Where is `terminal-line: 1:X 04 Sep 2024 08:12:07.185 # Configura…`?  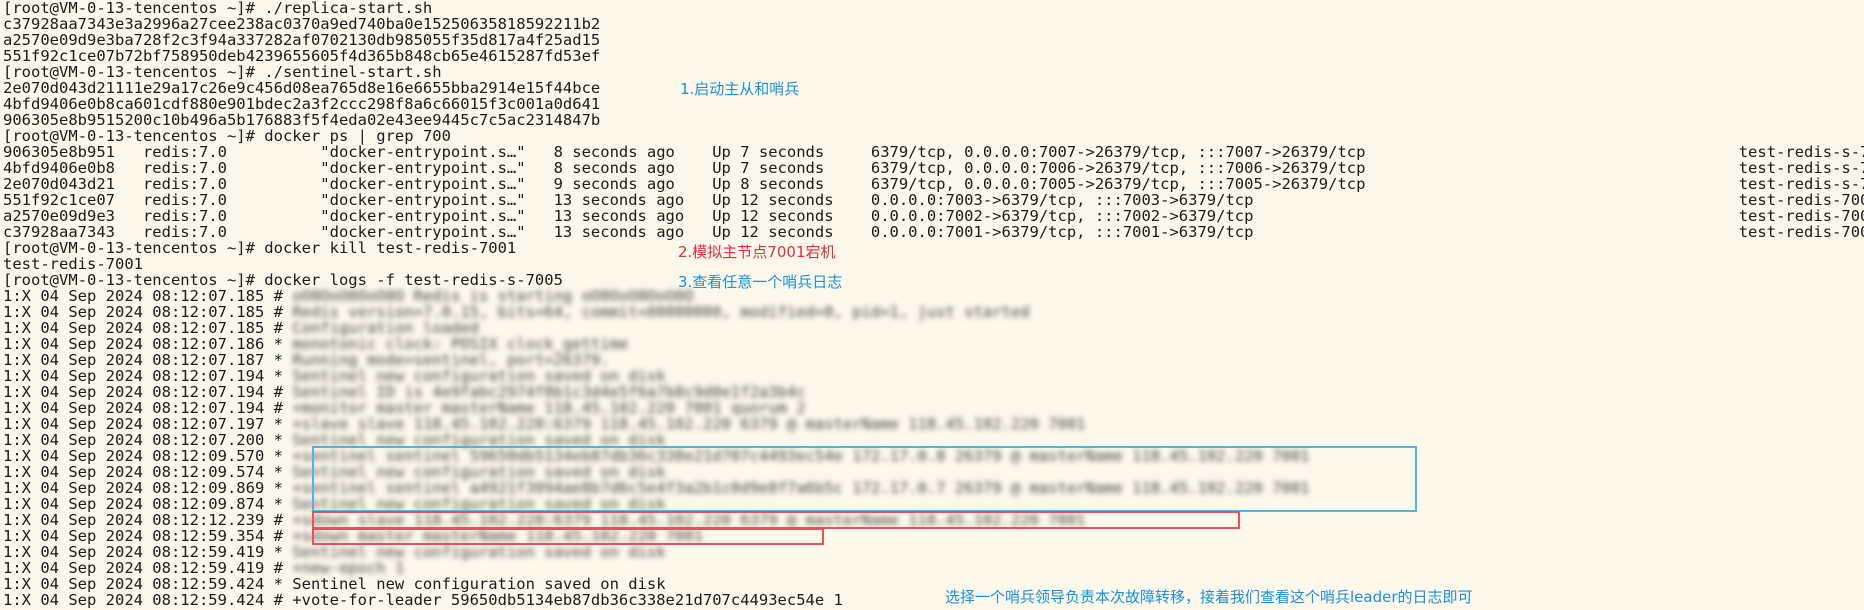
terminal-line: 1:X 04 Sep 2024 08:12:07.185 # Configura… is located at coordinates (241, 328).